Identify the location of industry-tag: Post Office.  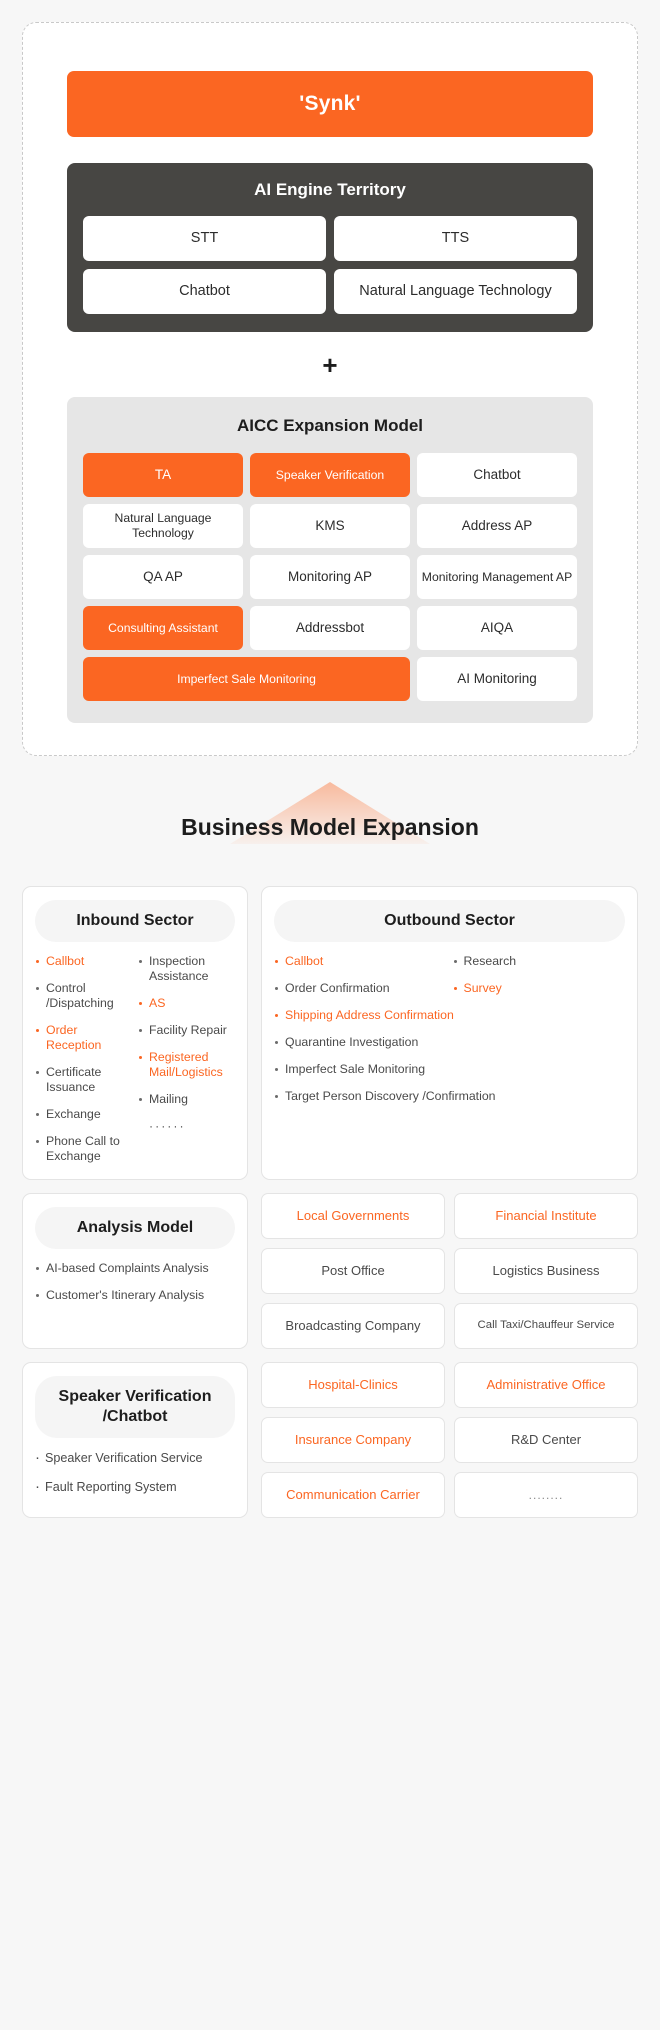
(353, 1271).